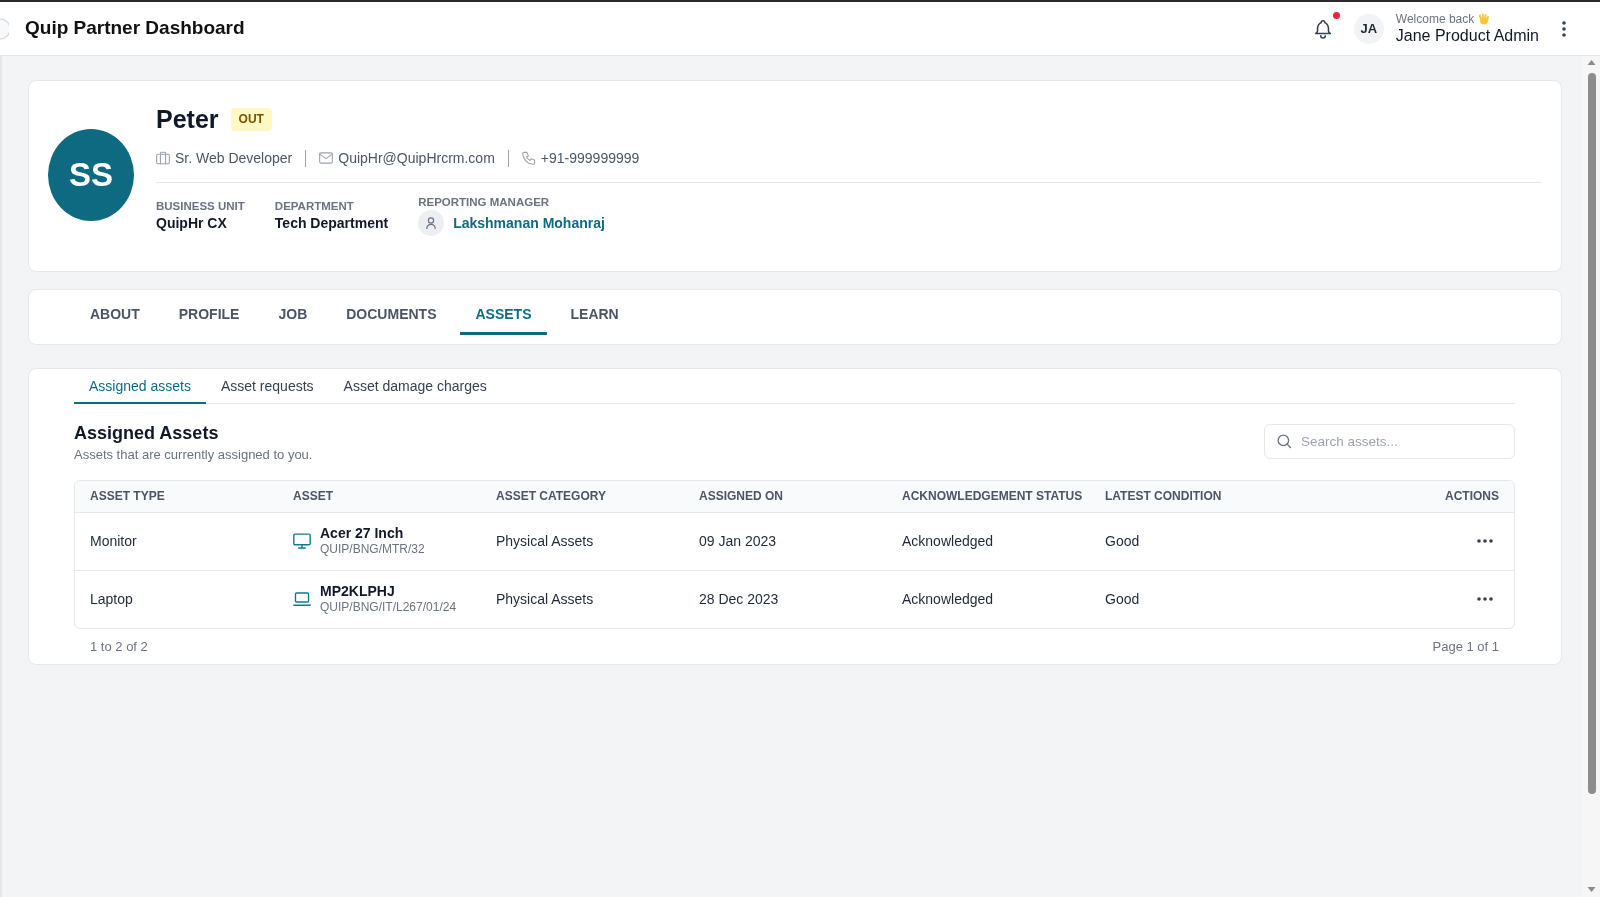 The image size is (1600, 897). I want to click on field-label: REPORTING MANAGER, so click(484, 202).